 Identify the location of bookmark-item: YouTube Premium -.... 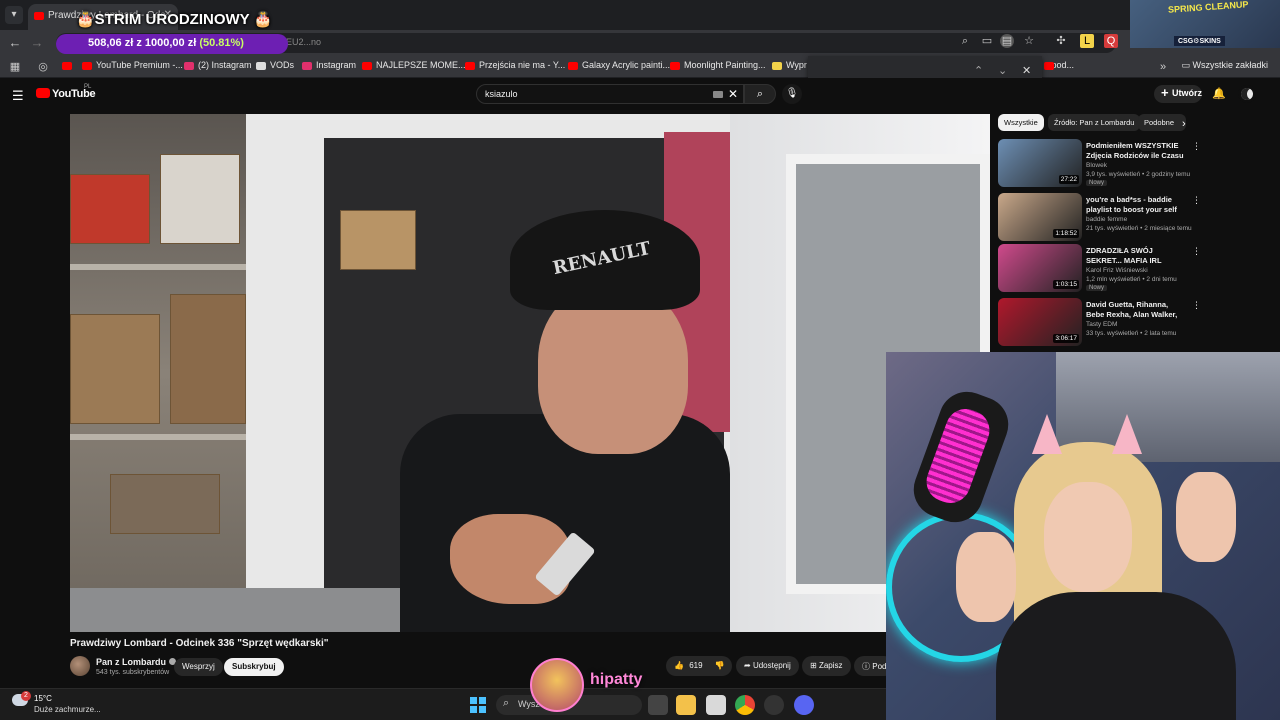
(132, 65).